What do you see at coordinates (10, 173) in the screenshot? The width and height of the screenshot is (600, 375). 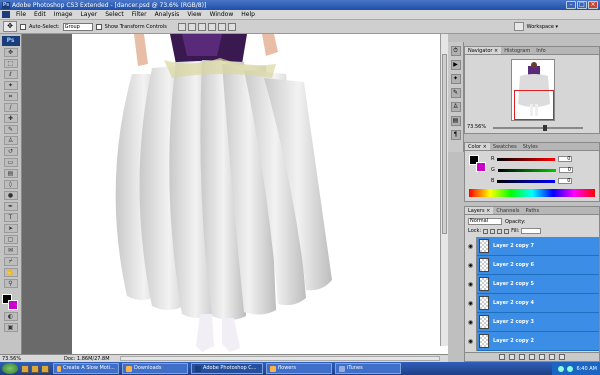 I see `gradient-tool-icon: ▤` at bounding box center [10, 173].